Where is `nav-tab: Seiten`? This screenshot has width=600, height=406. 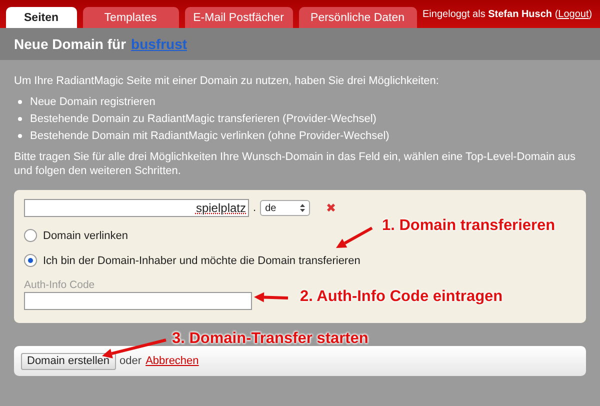
nav-tab: Seiten is located at coordinates (41, 17).